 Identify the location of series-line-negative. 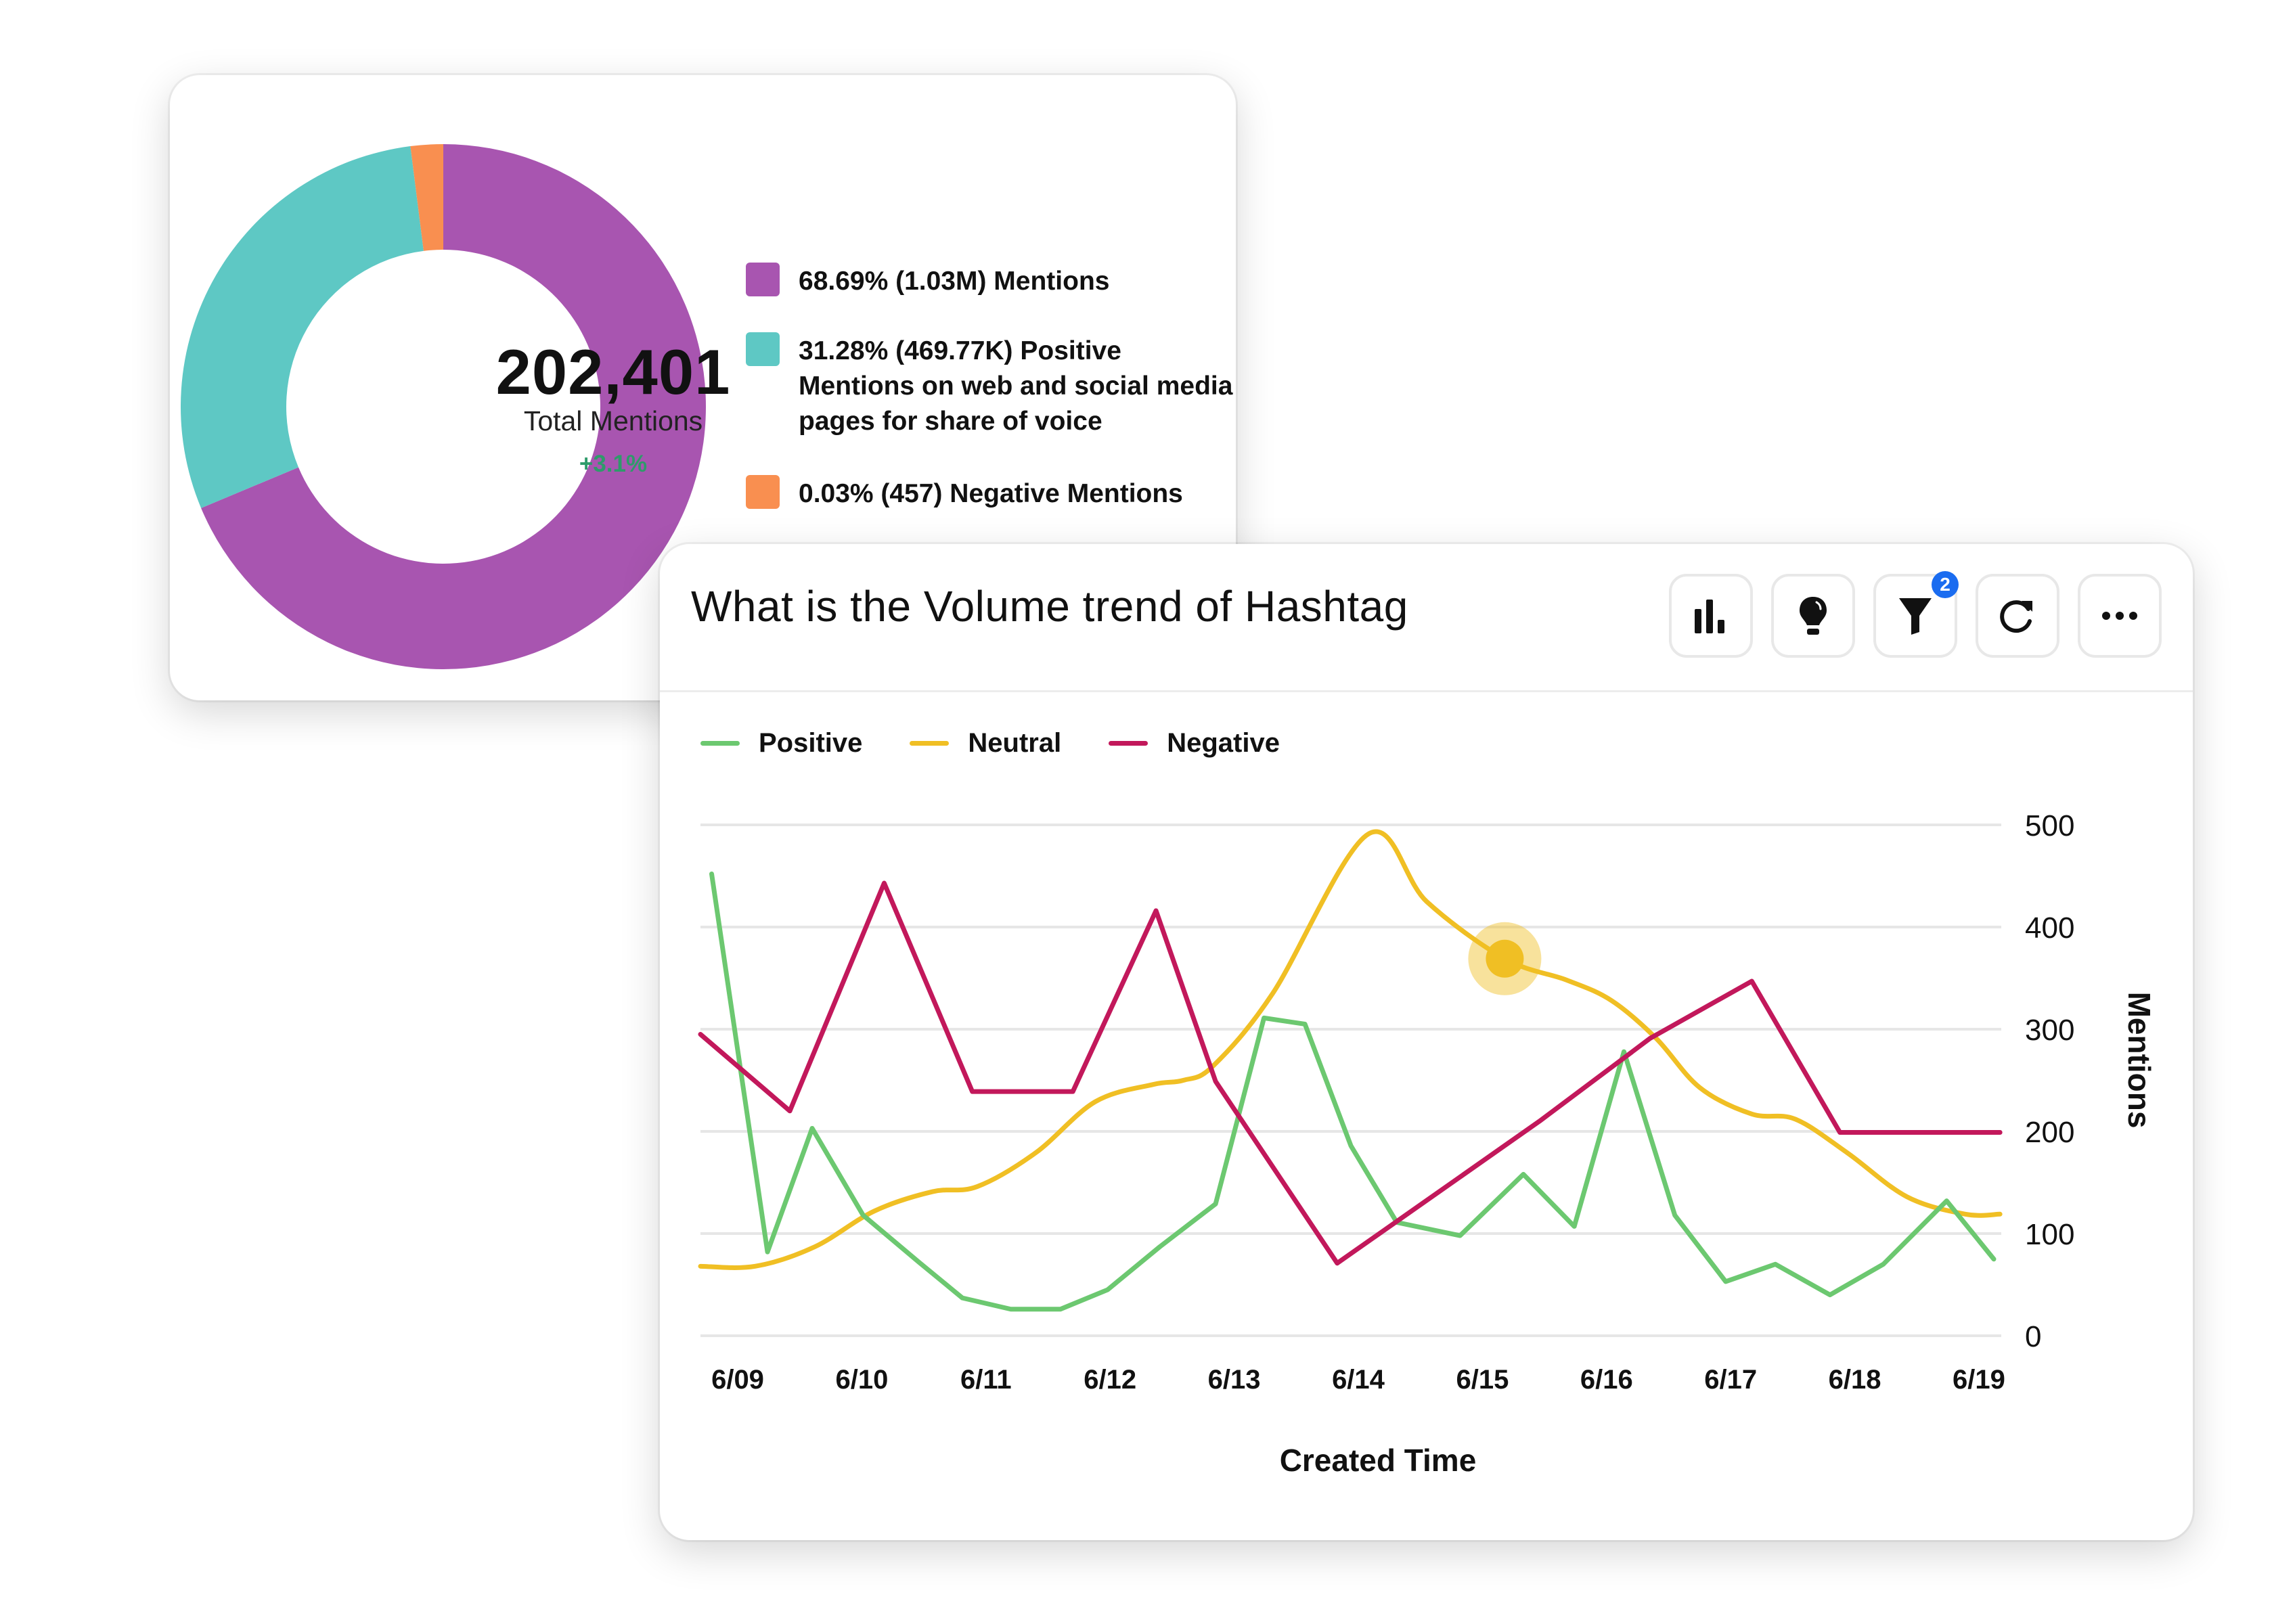
(1350, 1073).